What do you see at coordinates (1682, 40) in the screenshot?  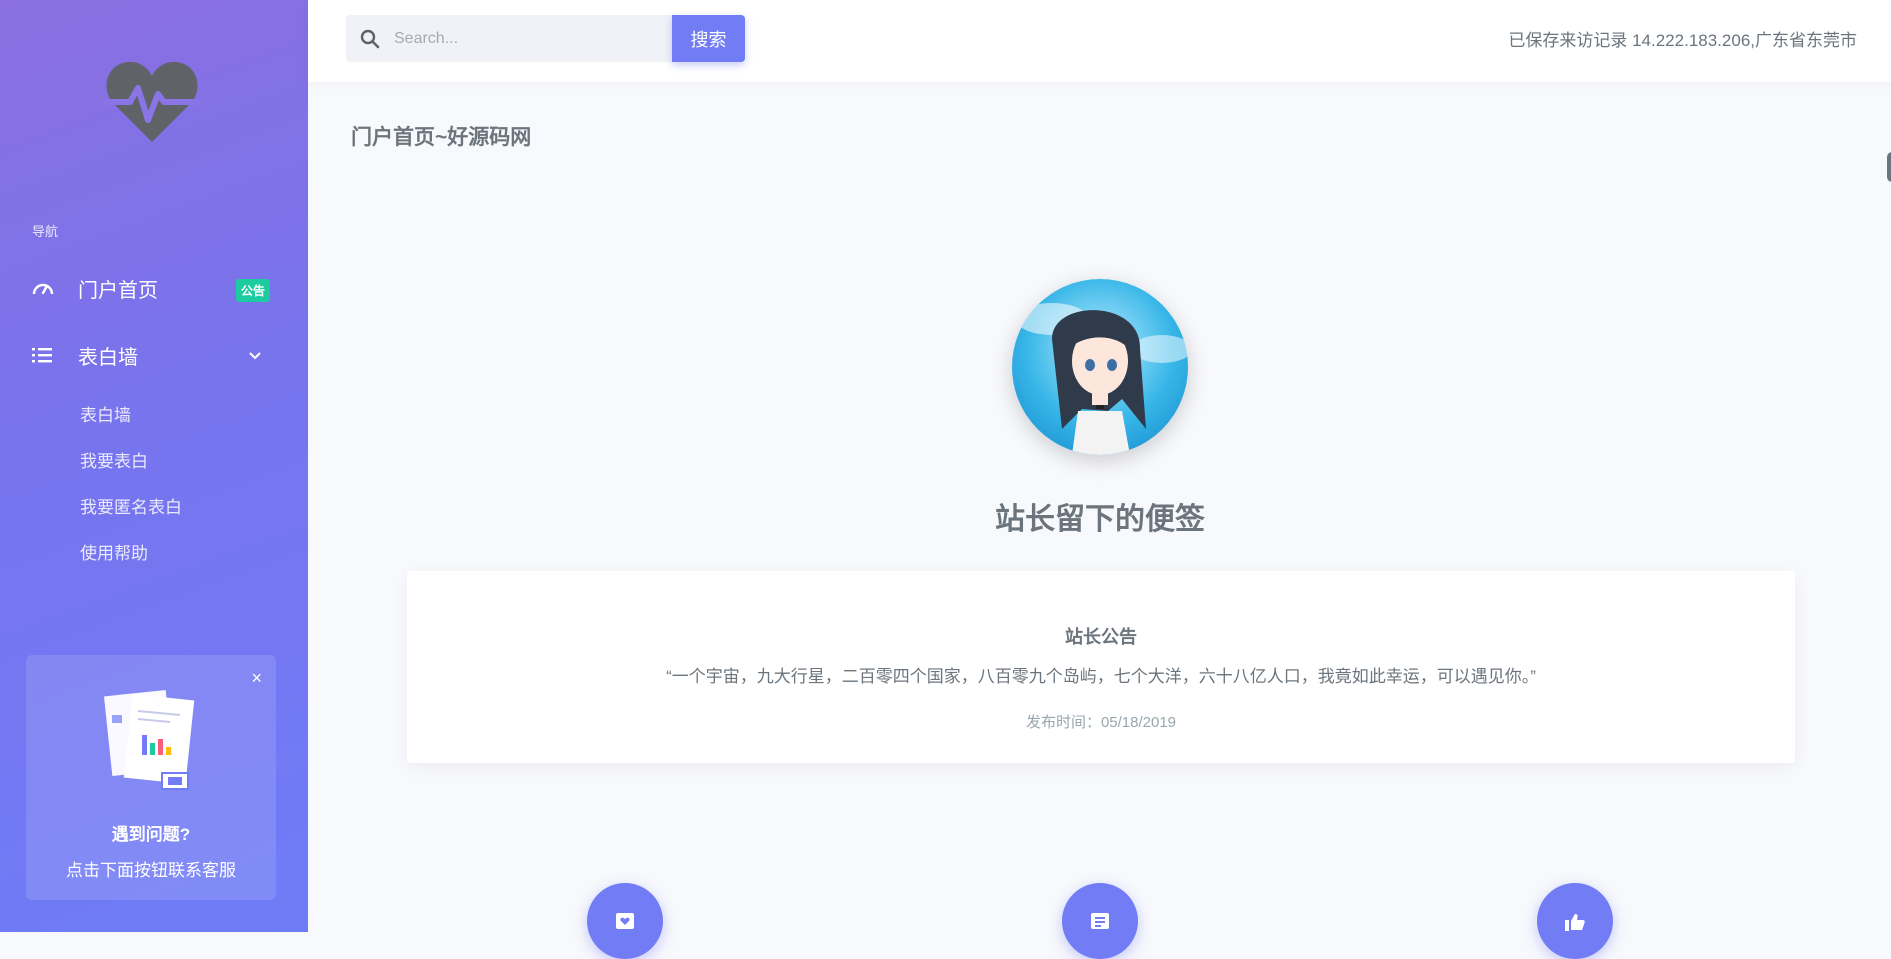 I see `visitor-record: 已保存来访记录 14.222.183.206,广东省东莞市` at bounding box center [1682, 40].